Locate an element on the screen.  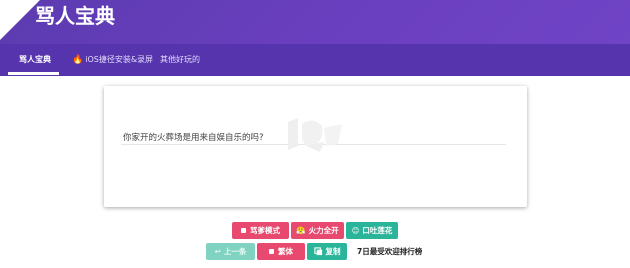
button-label: 火力全开 is located at coordinates (323, 230).